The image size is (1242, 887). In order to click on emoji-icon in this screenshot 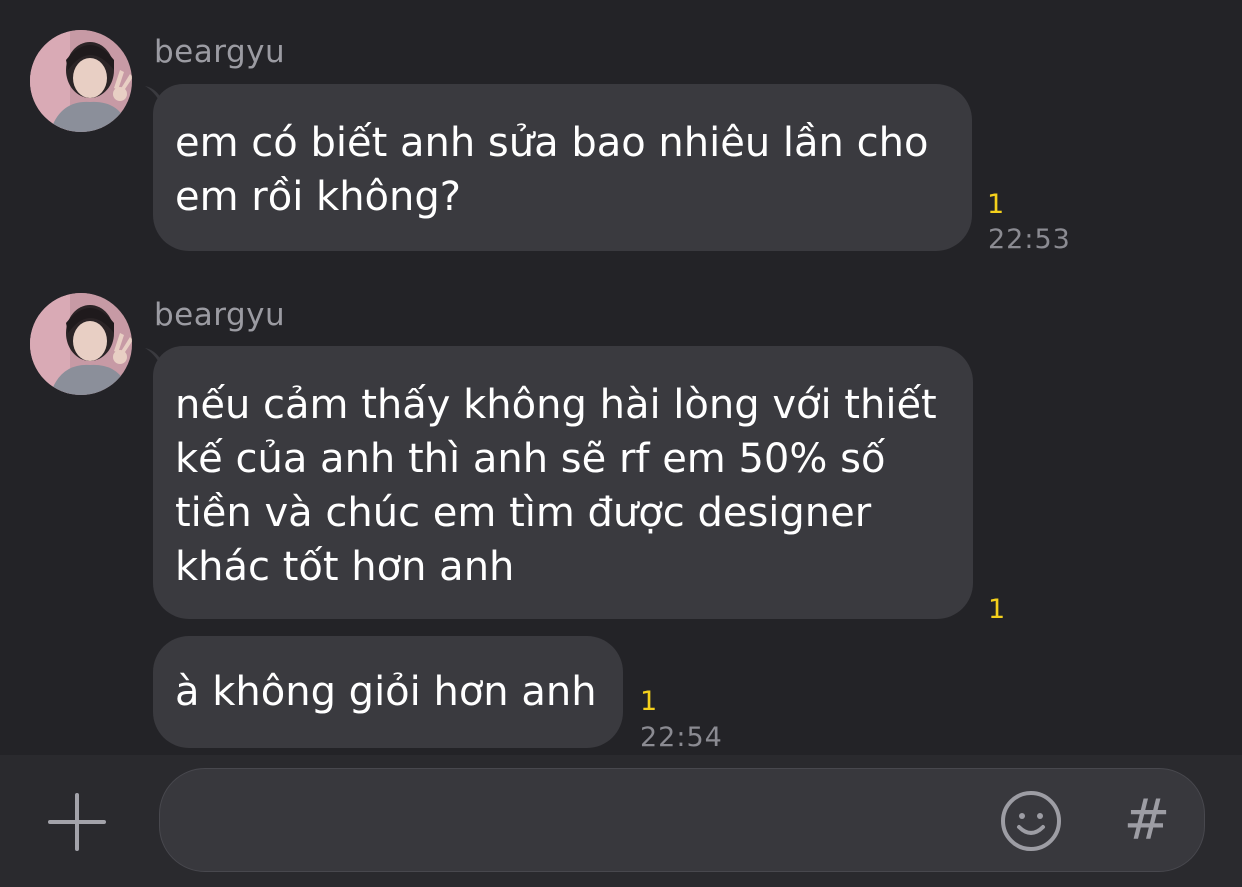, I will do `click(1031, 821)`.